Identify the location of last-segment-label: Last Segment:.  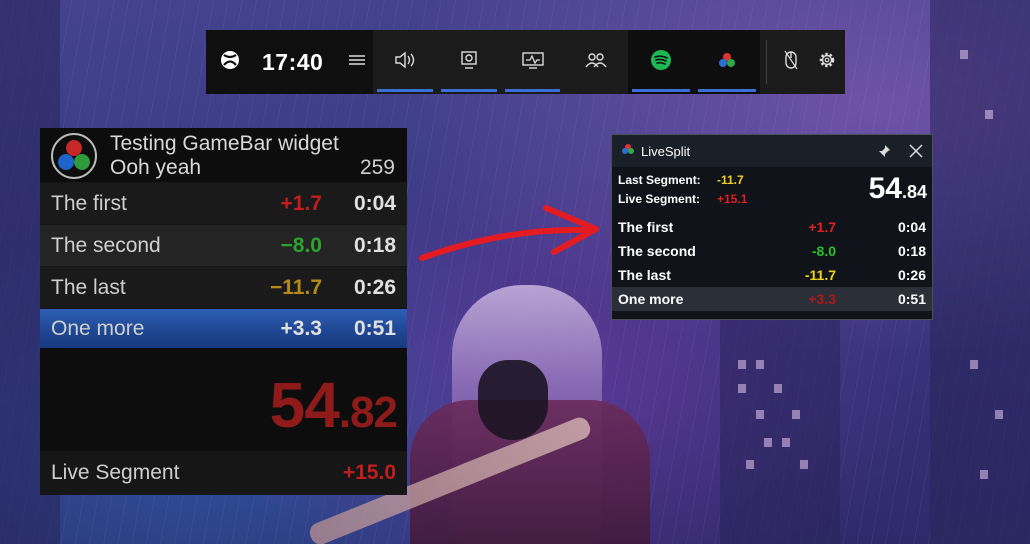
(659, 179).